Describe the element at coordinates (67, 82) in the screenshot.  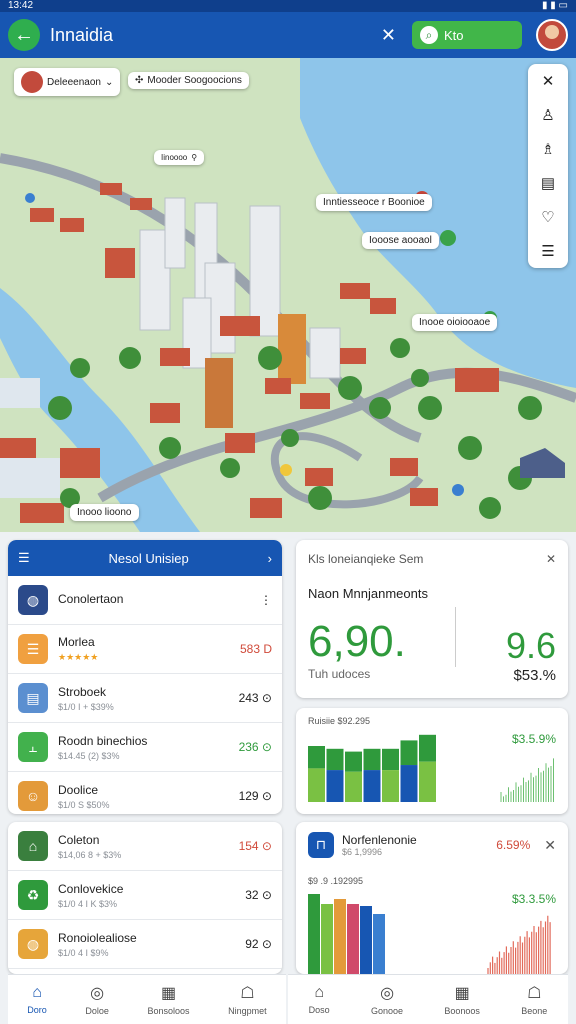
I see `location-chip: Deleeenaon ⌄` at that location.